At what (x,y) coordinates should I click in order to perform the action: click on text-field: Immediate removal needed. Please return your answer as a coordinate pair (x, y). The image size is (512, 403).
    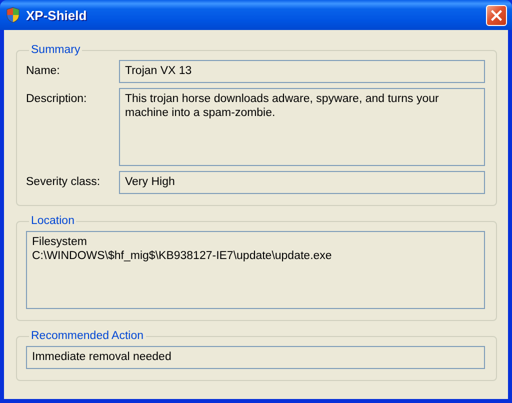
    Looking at the image, I should click on (255, 357).